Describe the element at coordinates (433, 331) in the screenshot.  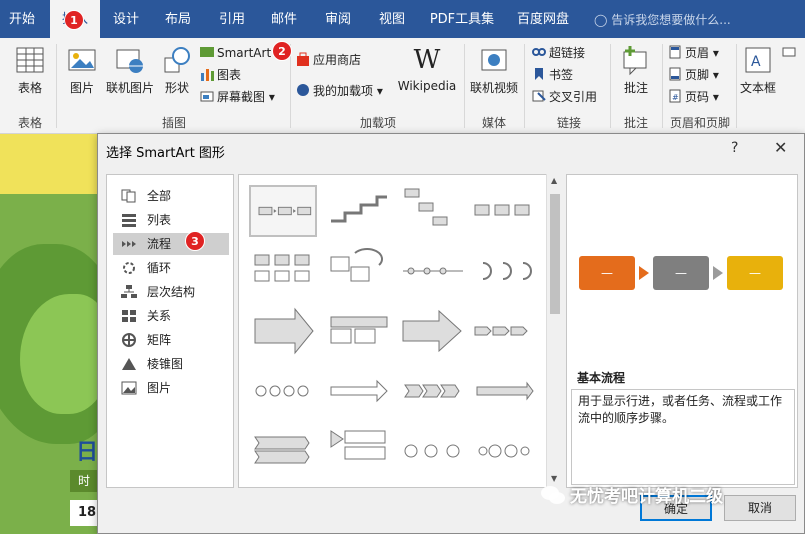
I see `layout-process-arrows` at that location.